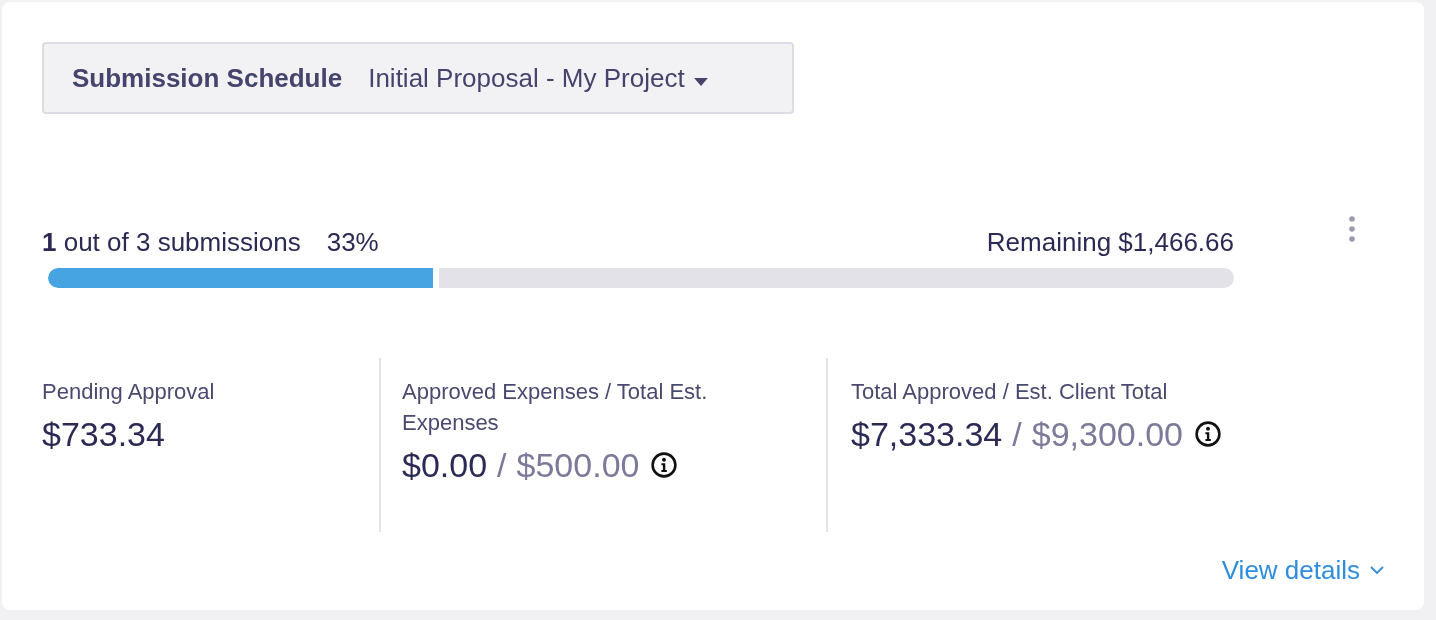 The width and height of the screenshot is (1436, 620). I want to click on stat-value: $733.34, so click(103, 434).